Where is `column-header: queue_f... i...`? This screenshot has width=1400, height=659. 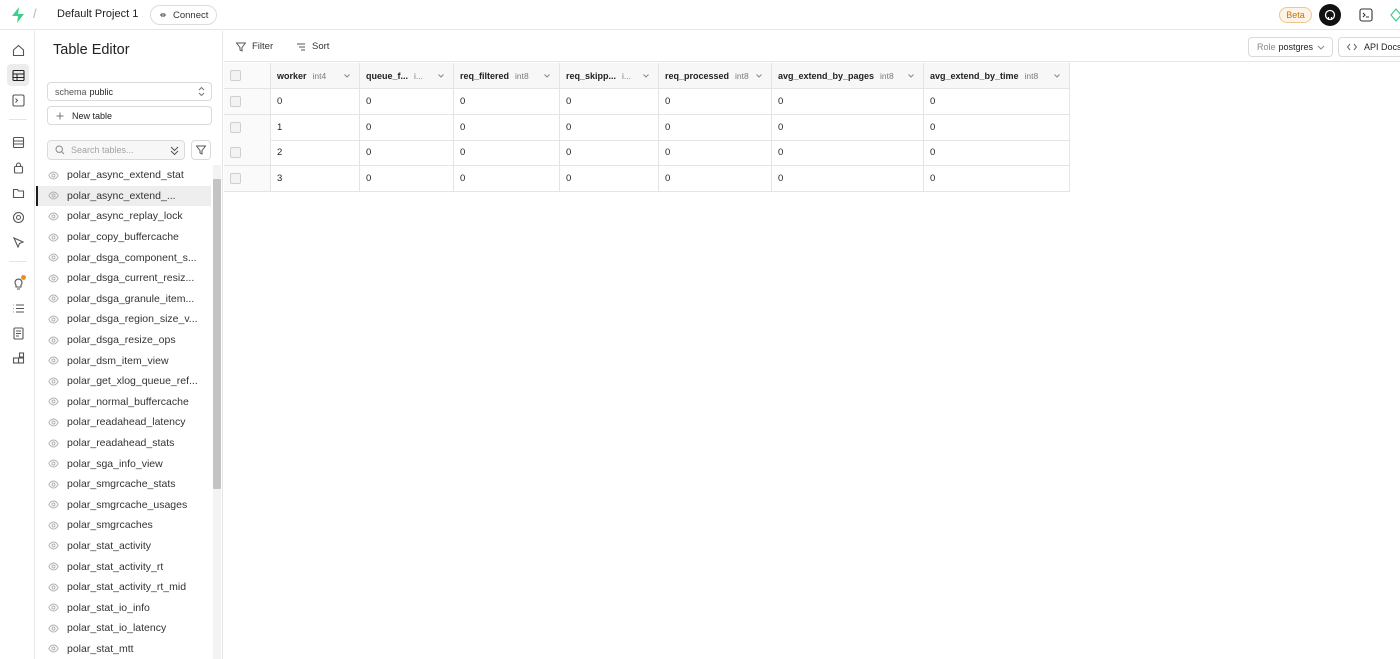 column-header: queue_f... i... is located at coordinates (407, 76).